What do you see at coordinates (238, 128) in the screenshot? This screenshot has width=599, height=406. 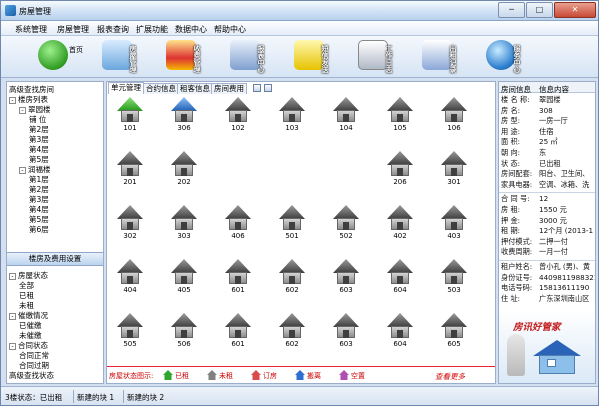 I see `room-number: 102` at bounding box center [238, 128].